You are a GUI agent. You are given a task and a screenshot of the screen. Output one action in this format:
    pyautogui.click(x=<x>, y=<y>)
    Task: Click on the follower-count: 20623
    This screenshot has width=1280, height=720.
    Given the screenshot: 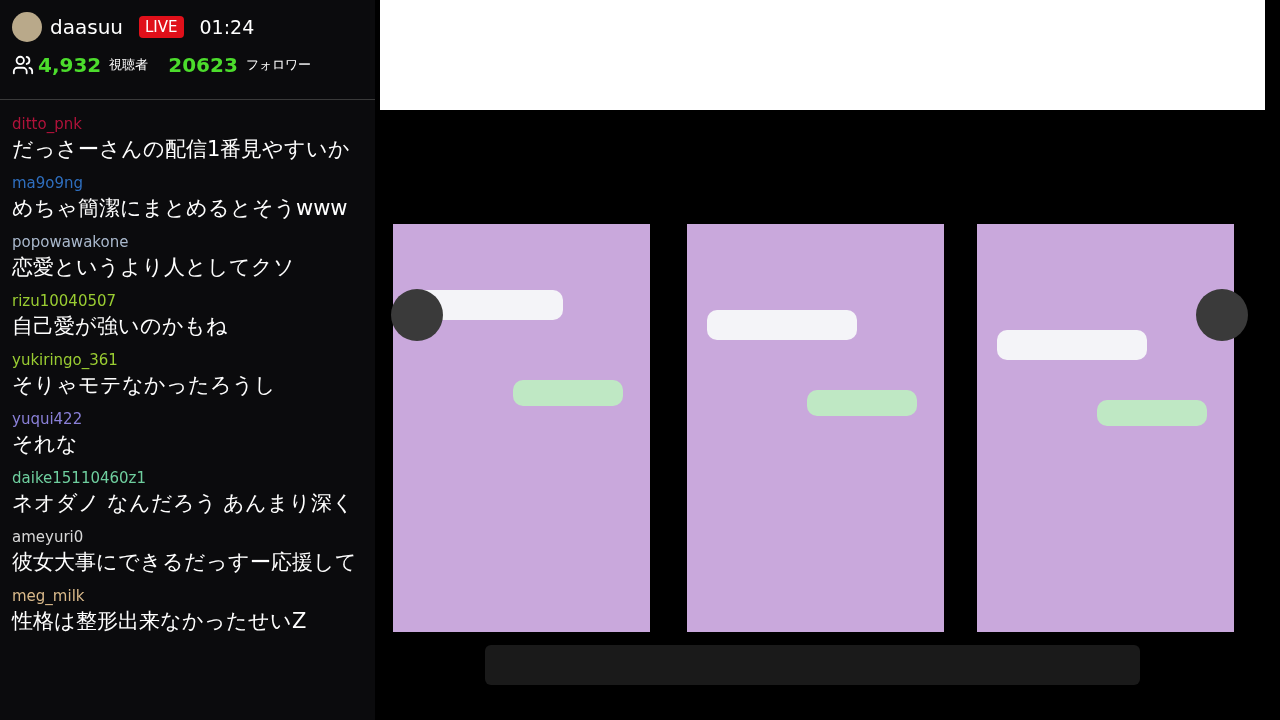 What is the action you would take?
    pyautogui.click(x=203, y=65)
    